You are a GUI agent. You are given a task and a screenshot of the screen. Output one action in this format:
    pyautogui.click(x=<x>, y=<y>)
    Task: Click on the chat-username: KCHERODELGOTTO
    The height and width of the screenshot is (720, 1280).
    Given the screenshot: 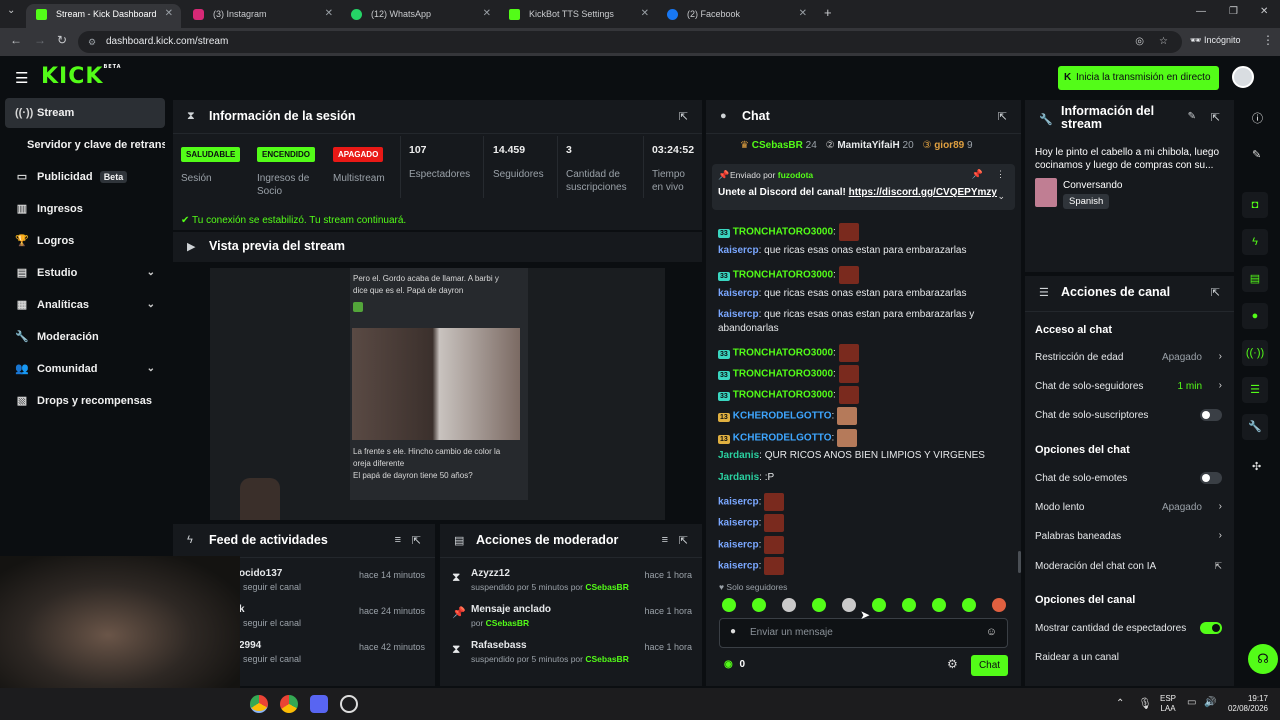 What is the action you would take?
    pyautogui.click(x=782, y=416)
    